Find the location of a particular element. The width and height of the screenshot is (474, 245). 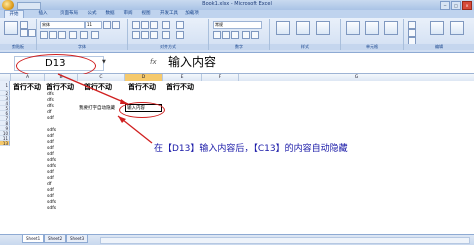

sheet-tab-1: Sheet1 is located at coordinates (33, 239).